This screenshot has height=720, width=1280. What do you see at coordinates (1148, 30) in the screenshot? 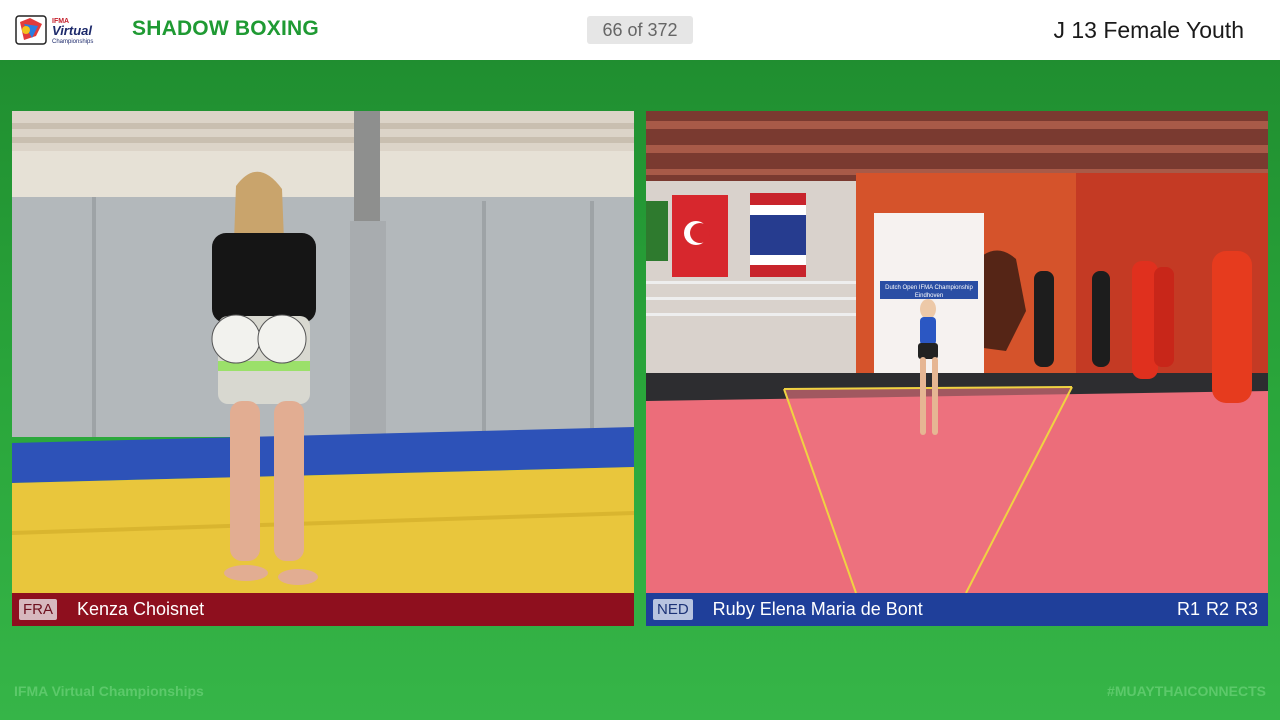
I see `category-label: J 13 Female Youth` at bounding box center [1148, 30].